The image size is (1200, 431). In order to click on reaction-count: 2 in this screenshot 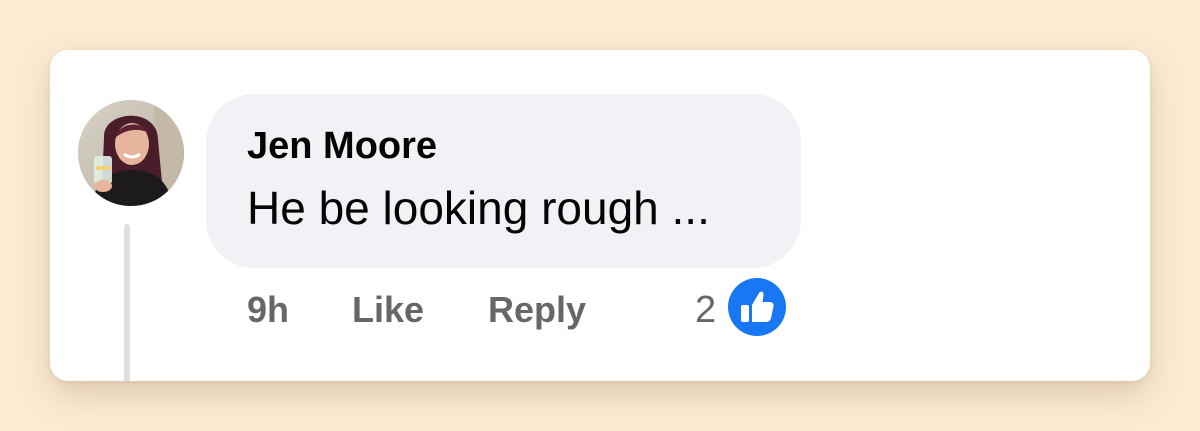, I will do `click(706, 310)`.